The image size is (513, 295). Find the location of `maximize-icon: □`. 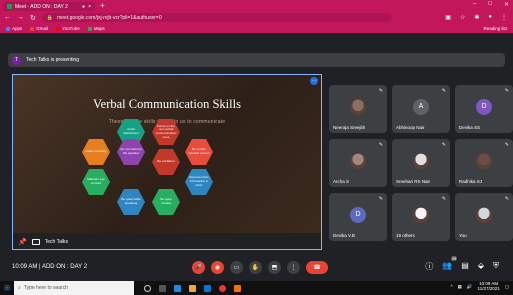

maximize-icon: □ is located at coordinates (490, 4).